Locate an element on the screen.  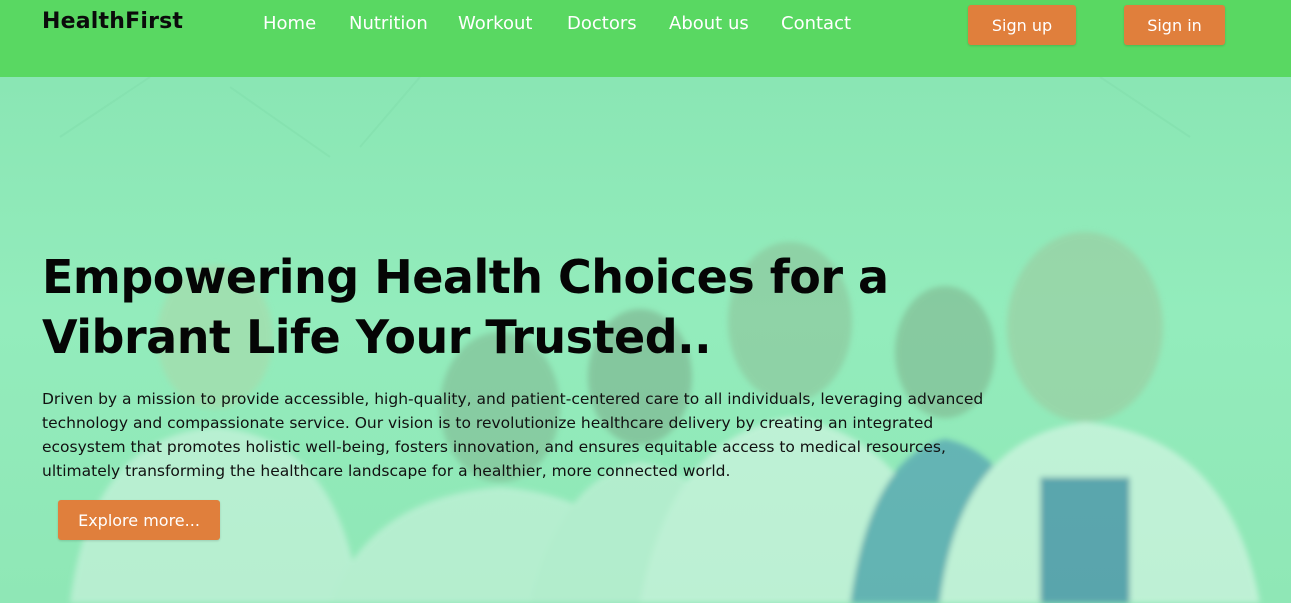
nav-link-workout: Workout is located at coordinates (495, 23).